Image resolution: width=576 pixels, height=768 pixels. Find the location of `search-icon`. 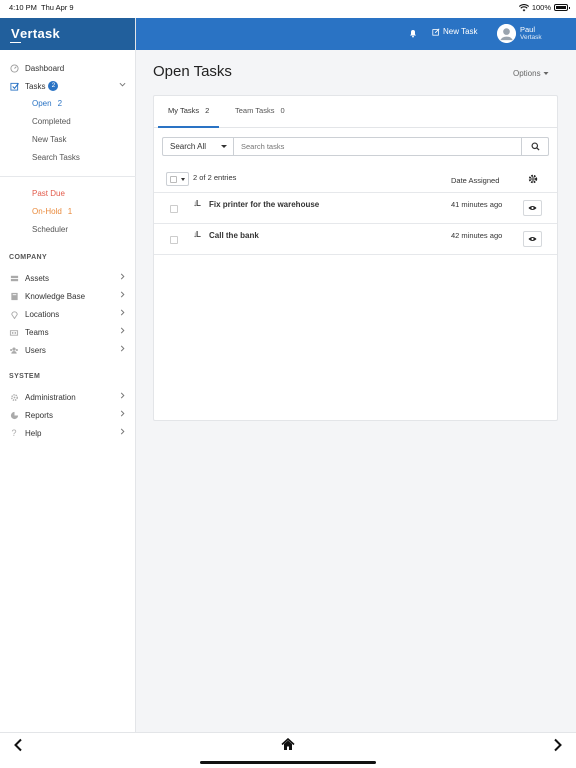

search-icon is located at coordinates (535, 146).